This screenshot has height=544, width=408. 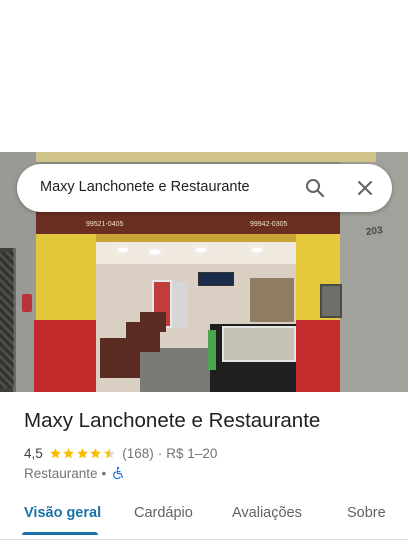 I want to click on tab-reviews: Avaliações, so click(x=267, y=513).